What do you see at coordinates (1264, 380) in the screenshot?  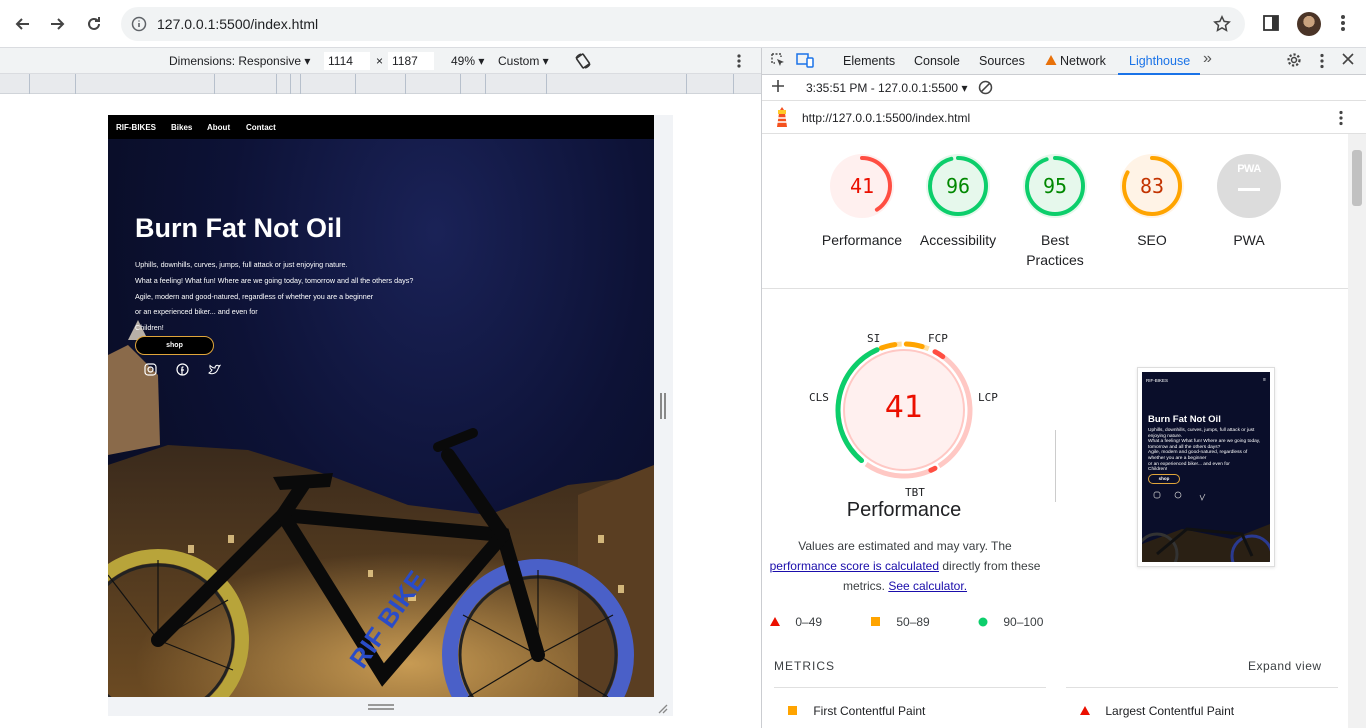 I see `thumb-menu-icon: ≡` at bounding box center [1264, 380].